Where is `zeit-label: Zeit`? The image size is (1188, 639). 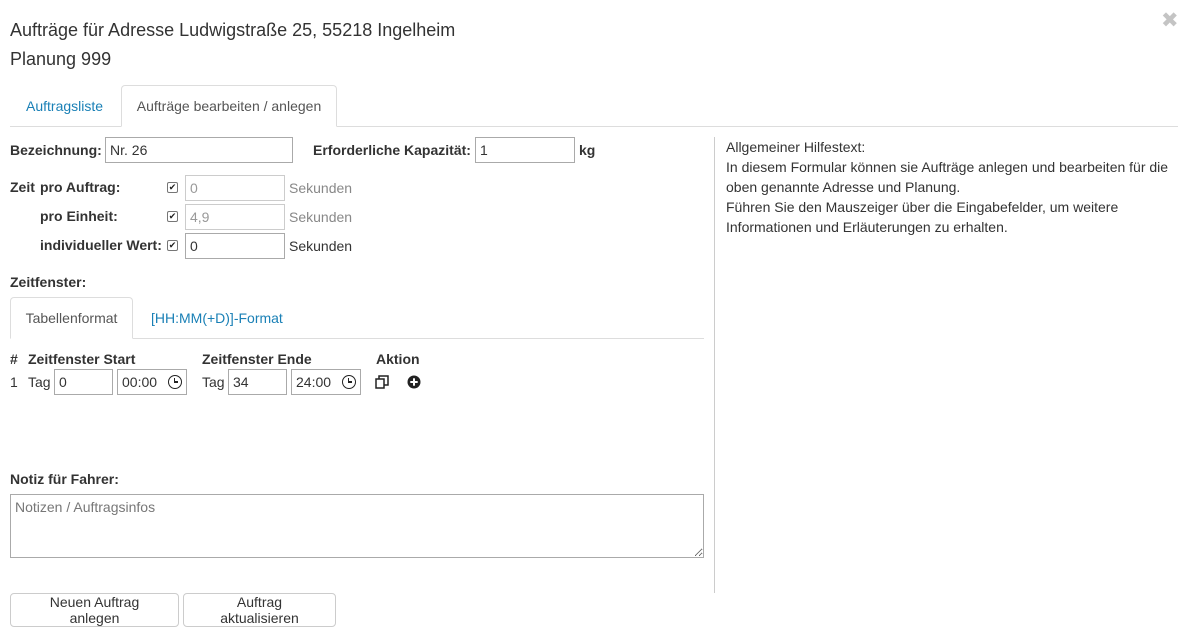 zeit-label: Zeit is located at coordinates (22, 187).